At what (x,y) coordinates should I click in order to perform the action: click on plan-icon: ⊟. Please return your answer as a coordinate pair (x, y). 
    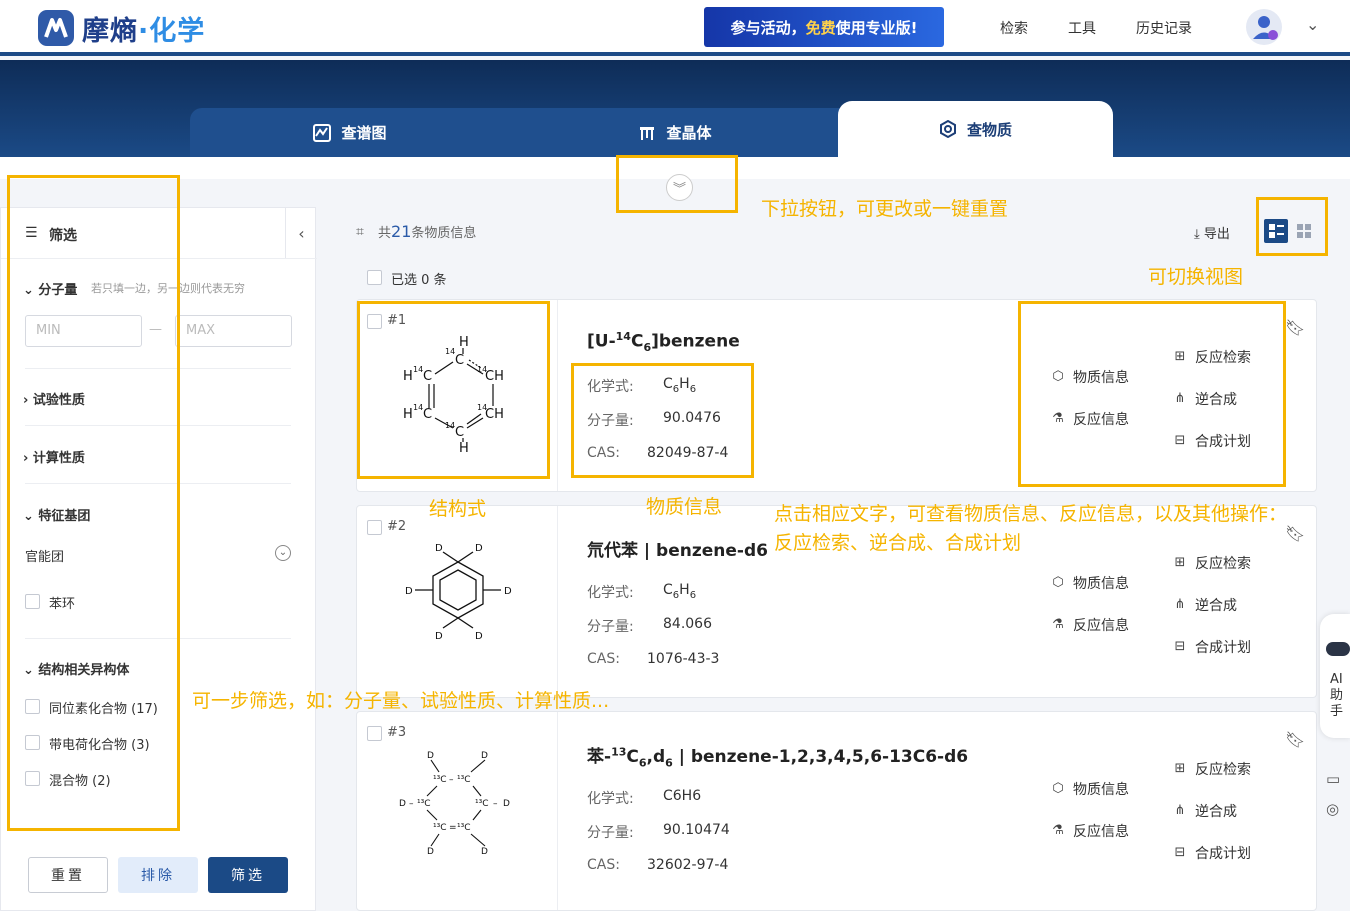
    Looking at the image, I should click on (1180, 852).